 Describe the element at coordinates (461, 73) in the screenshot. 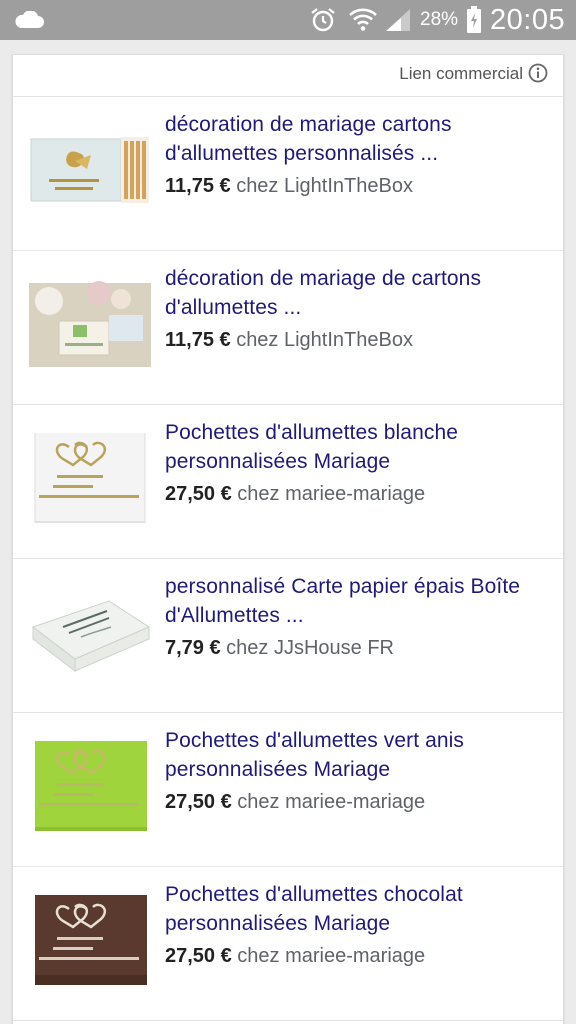

I see `sponsored-label: Lien commercial` at that location.